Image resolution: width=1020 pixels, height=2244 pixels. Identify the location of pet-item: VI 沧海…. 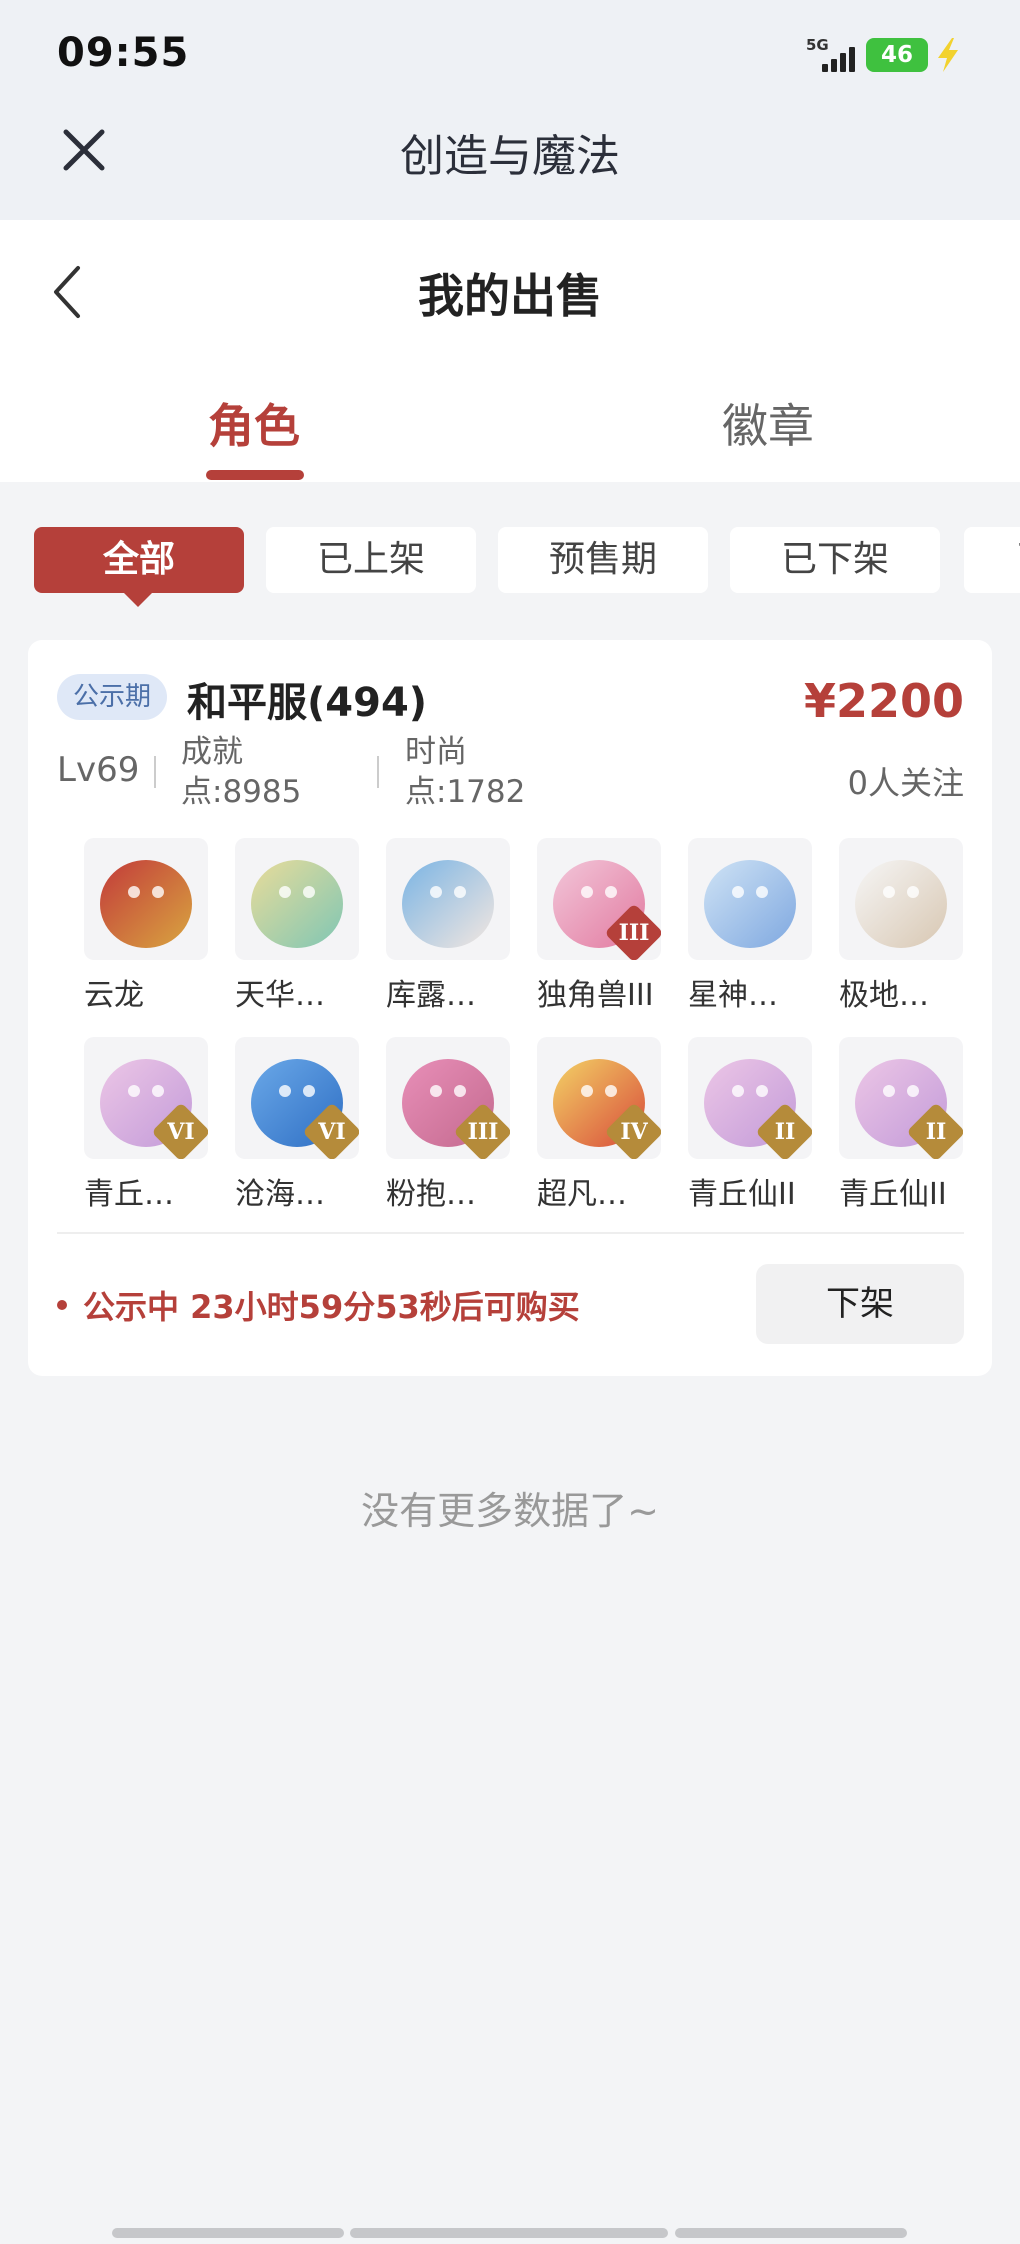
(297, 1125).